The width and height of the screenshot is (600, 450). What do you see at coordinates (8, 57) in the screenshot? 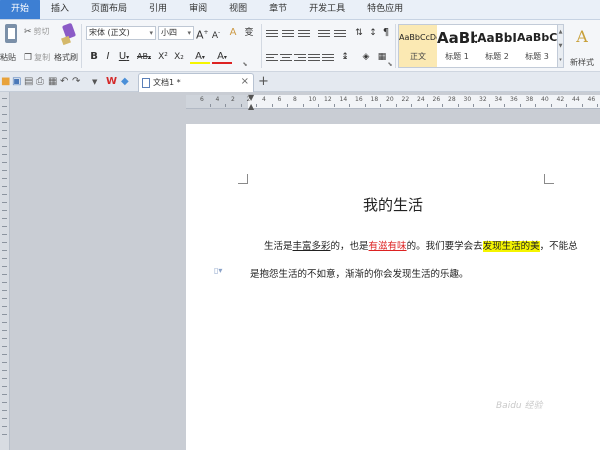
I see `paste-label: 粘贴` at bounding box center [8, 57].